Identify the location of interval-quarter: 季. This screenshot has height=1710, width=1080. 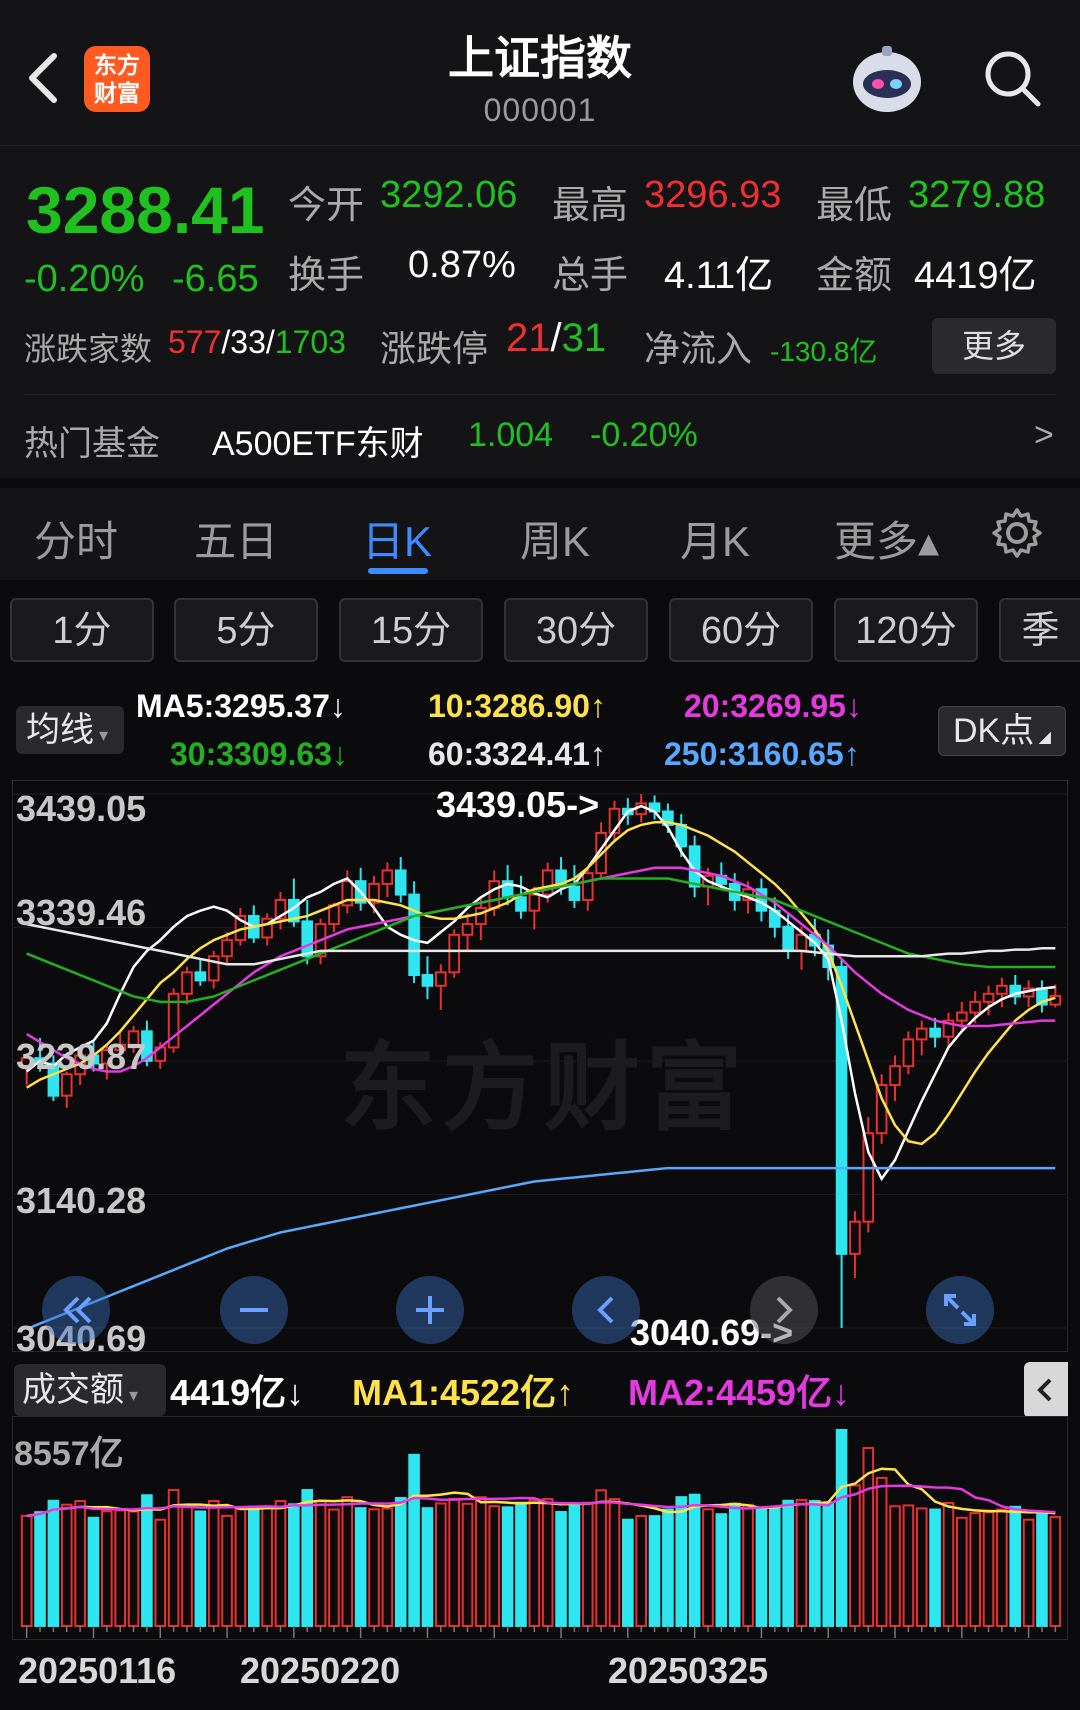
(1039, 630).